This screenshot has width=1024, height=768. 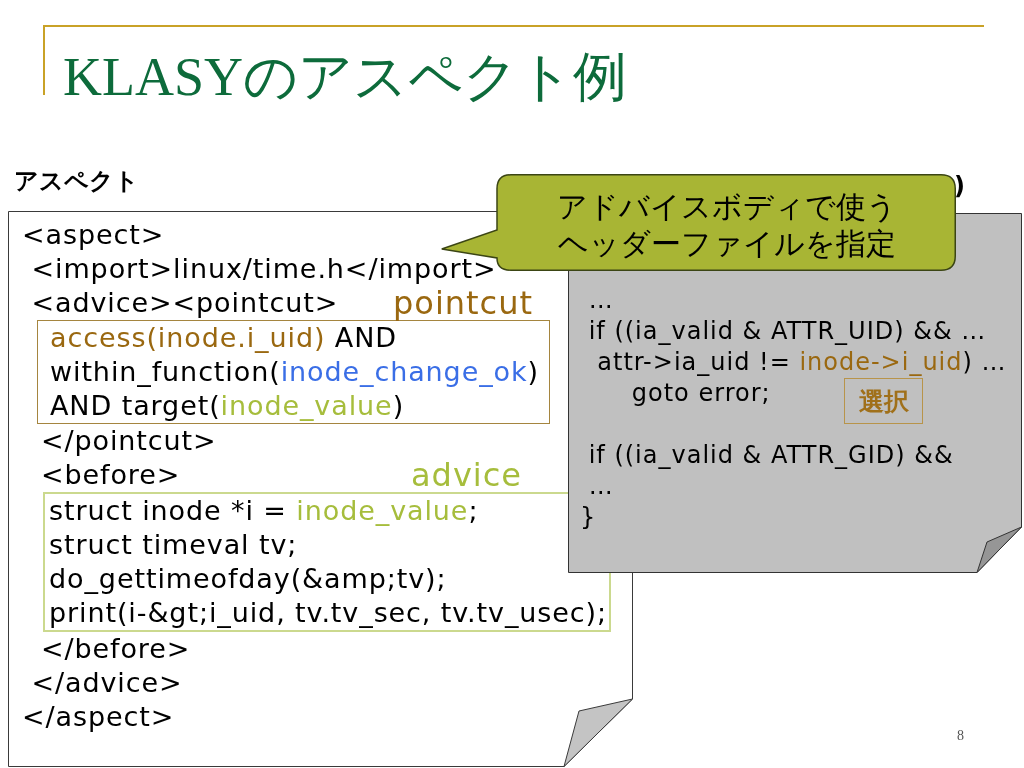 I want to click on code-line: </pointcut>, so click(x=128, y=441).